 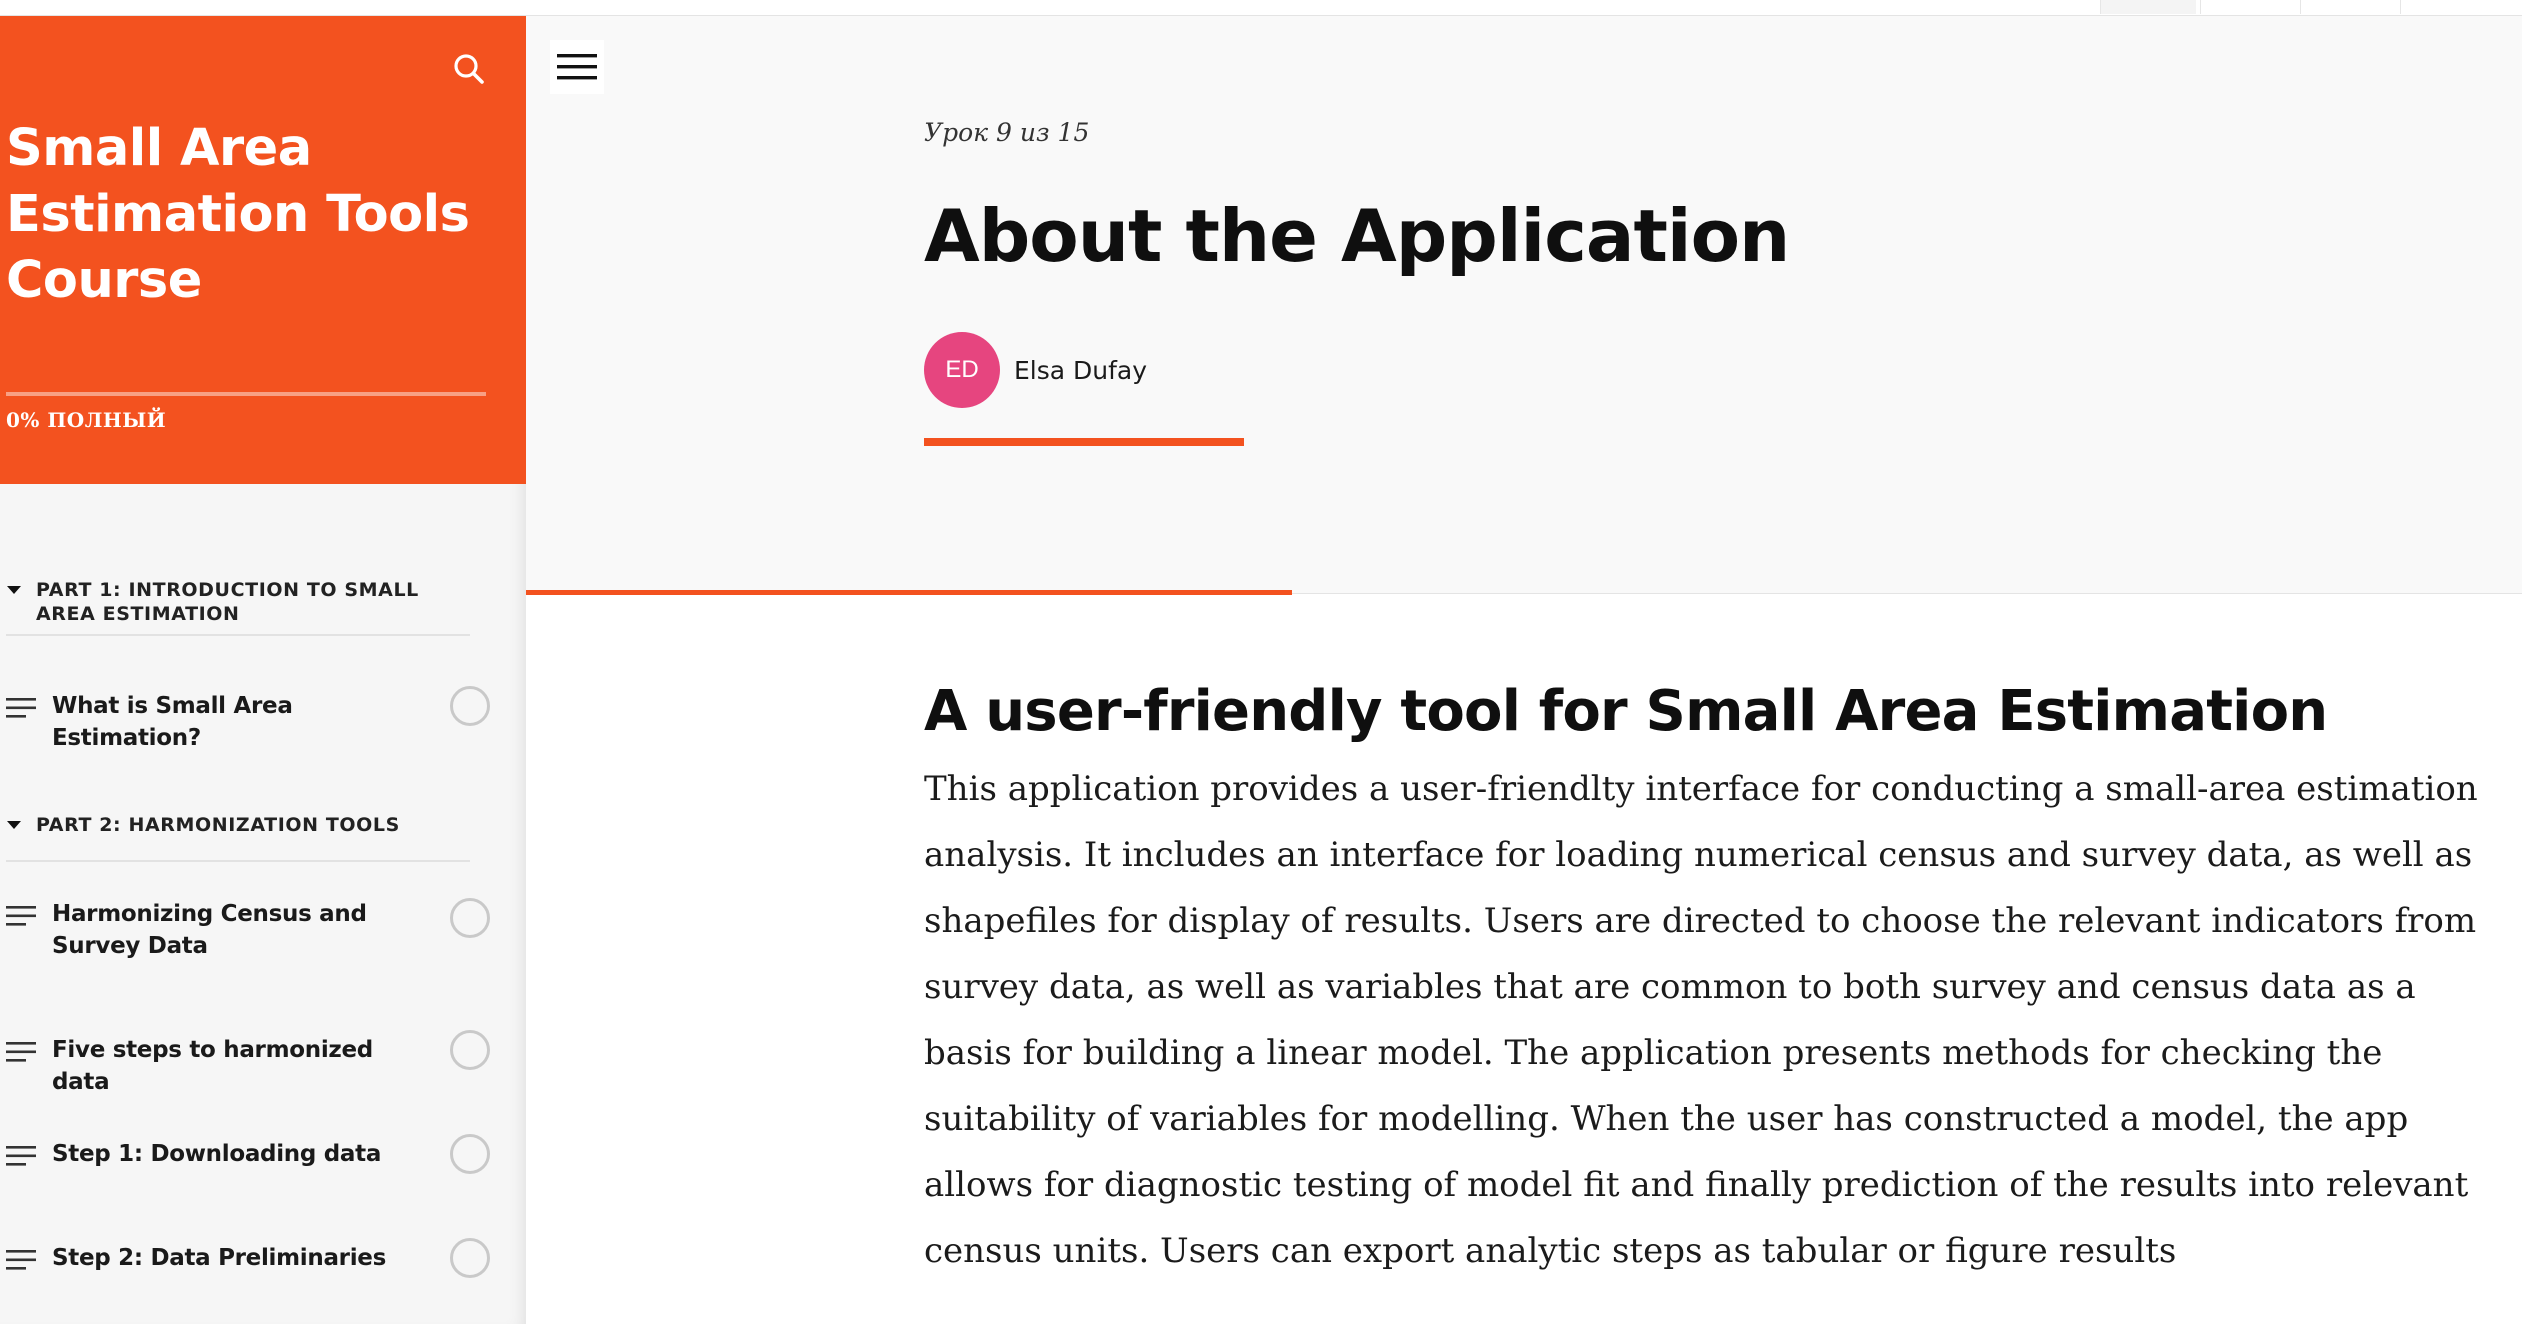 I want to click on menu-button, so click(x=577, y=67).